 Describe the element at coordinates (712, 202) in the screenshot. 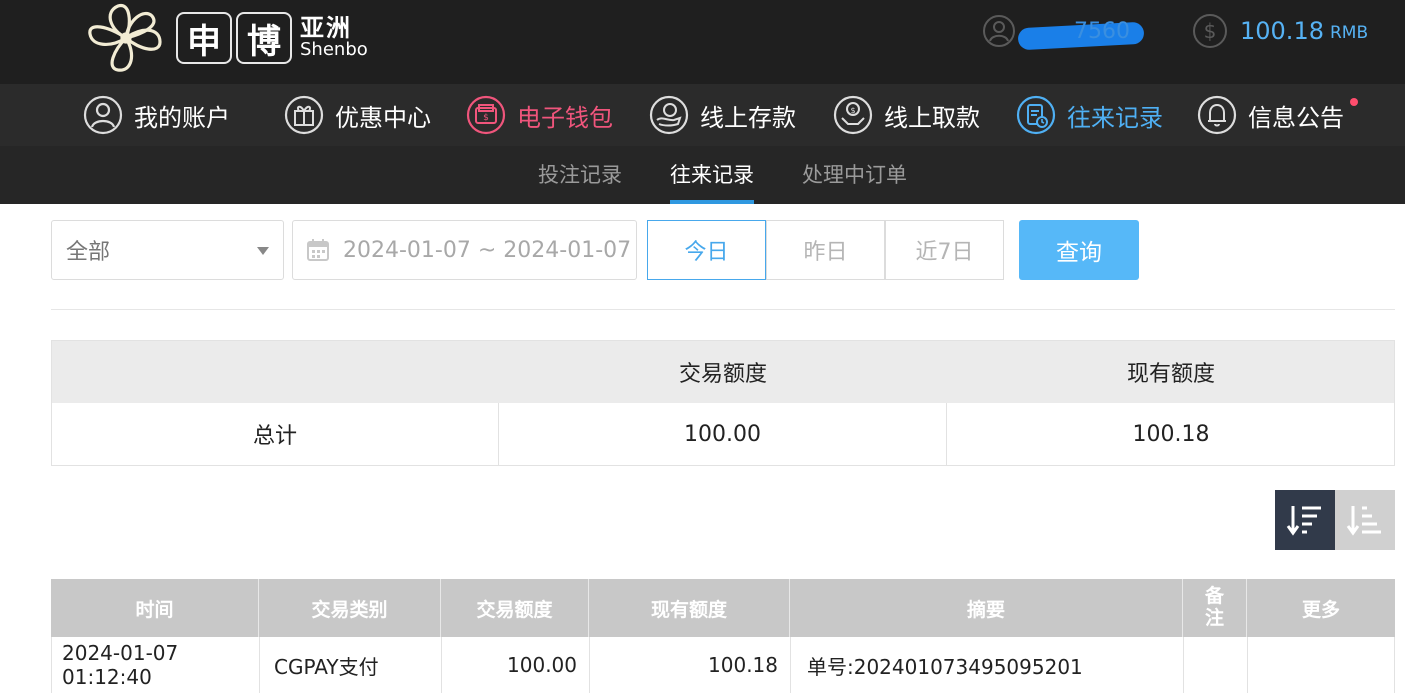

I see `active-tab-underline` at that location.